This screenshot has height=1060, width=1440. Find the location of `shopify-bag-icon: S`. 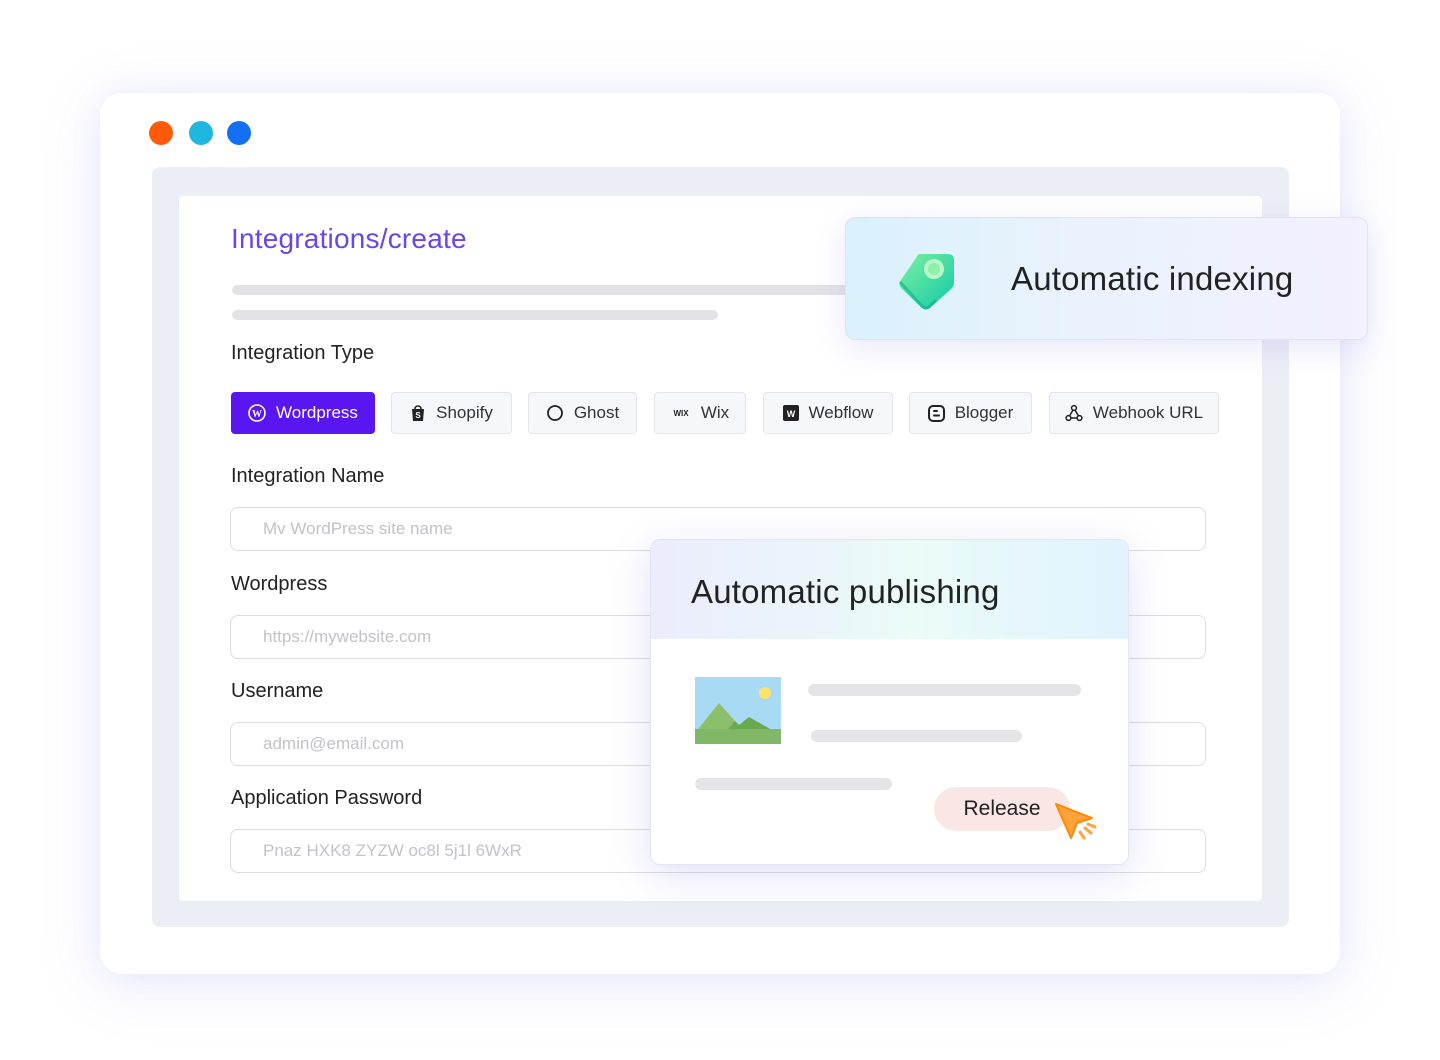

shopify-bag-icon: S is located at coordinates (418, 413).